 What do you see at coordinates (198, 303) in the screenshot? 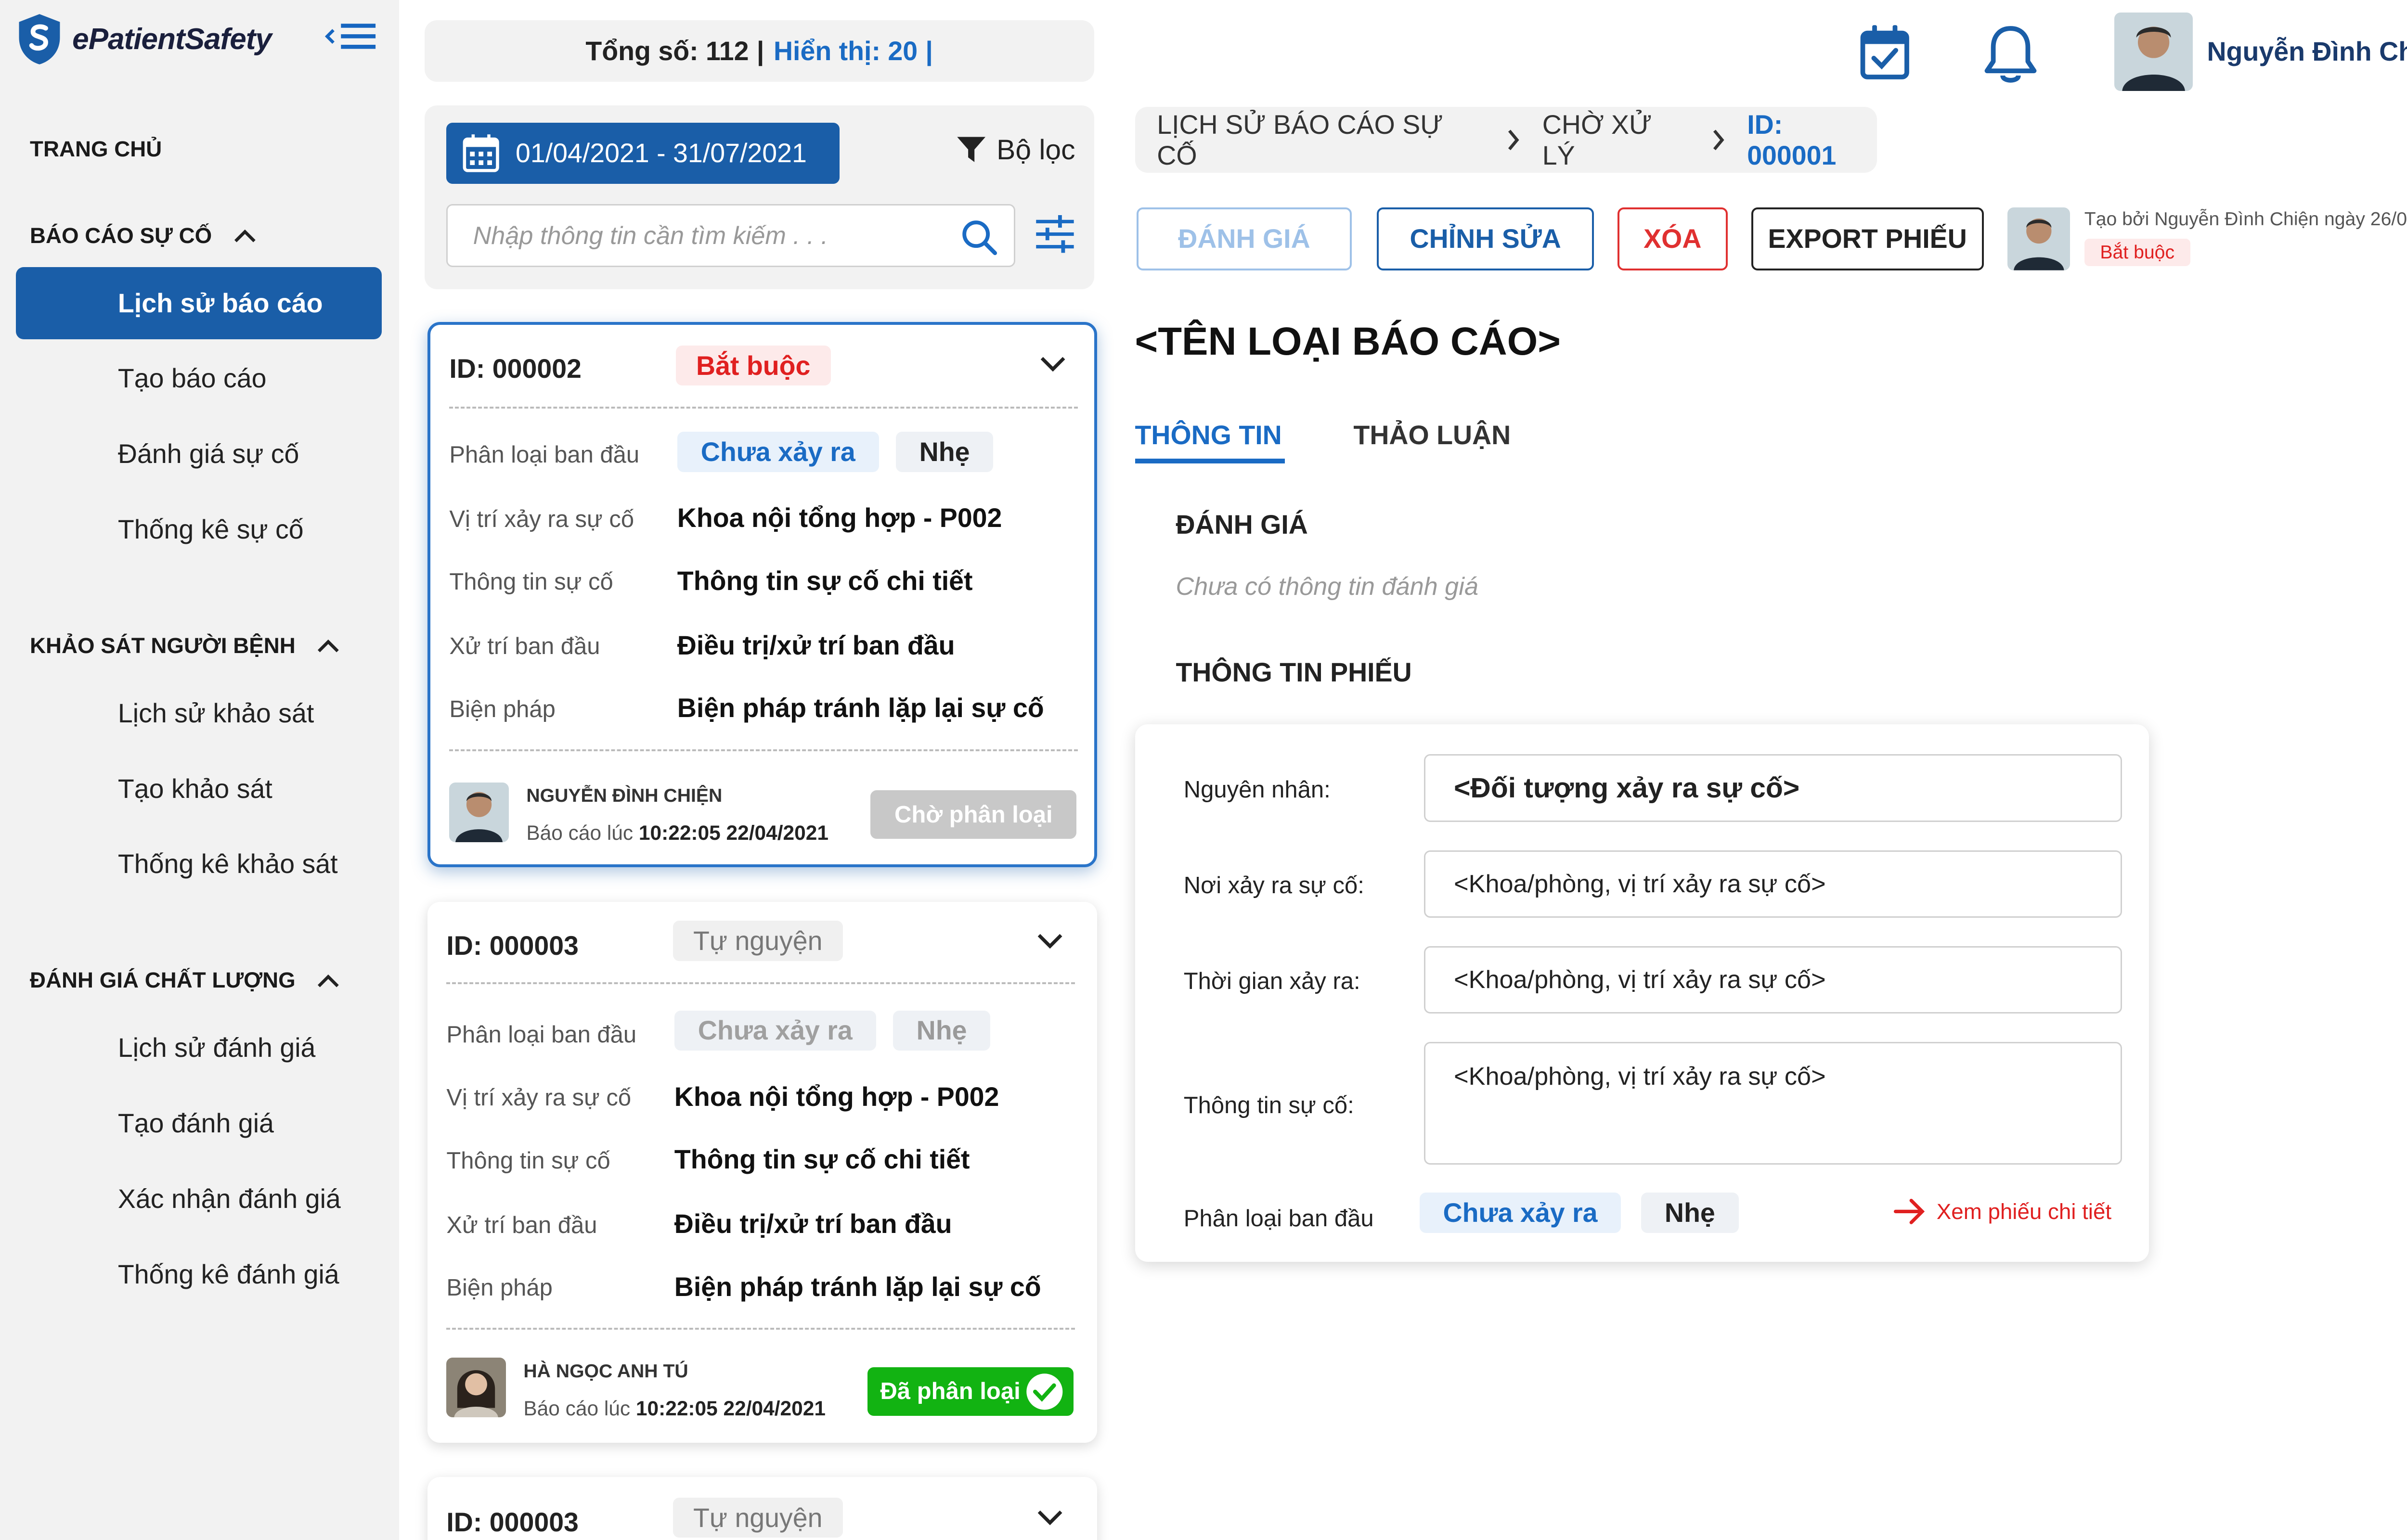
I see `nav-item-report-history: Lịch sử báo cáo` at bounding box center [198, 303].